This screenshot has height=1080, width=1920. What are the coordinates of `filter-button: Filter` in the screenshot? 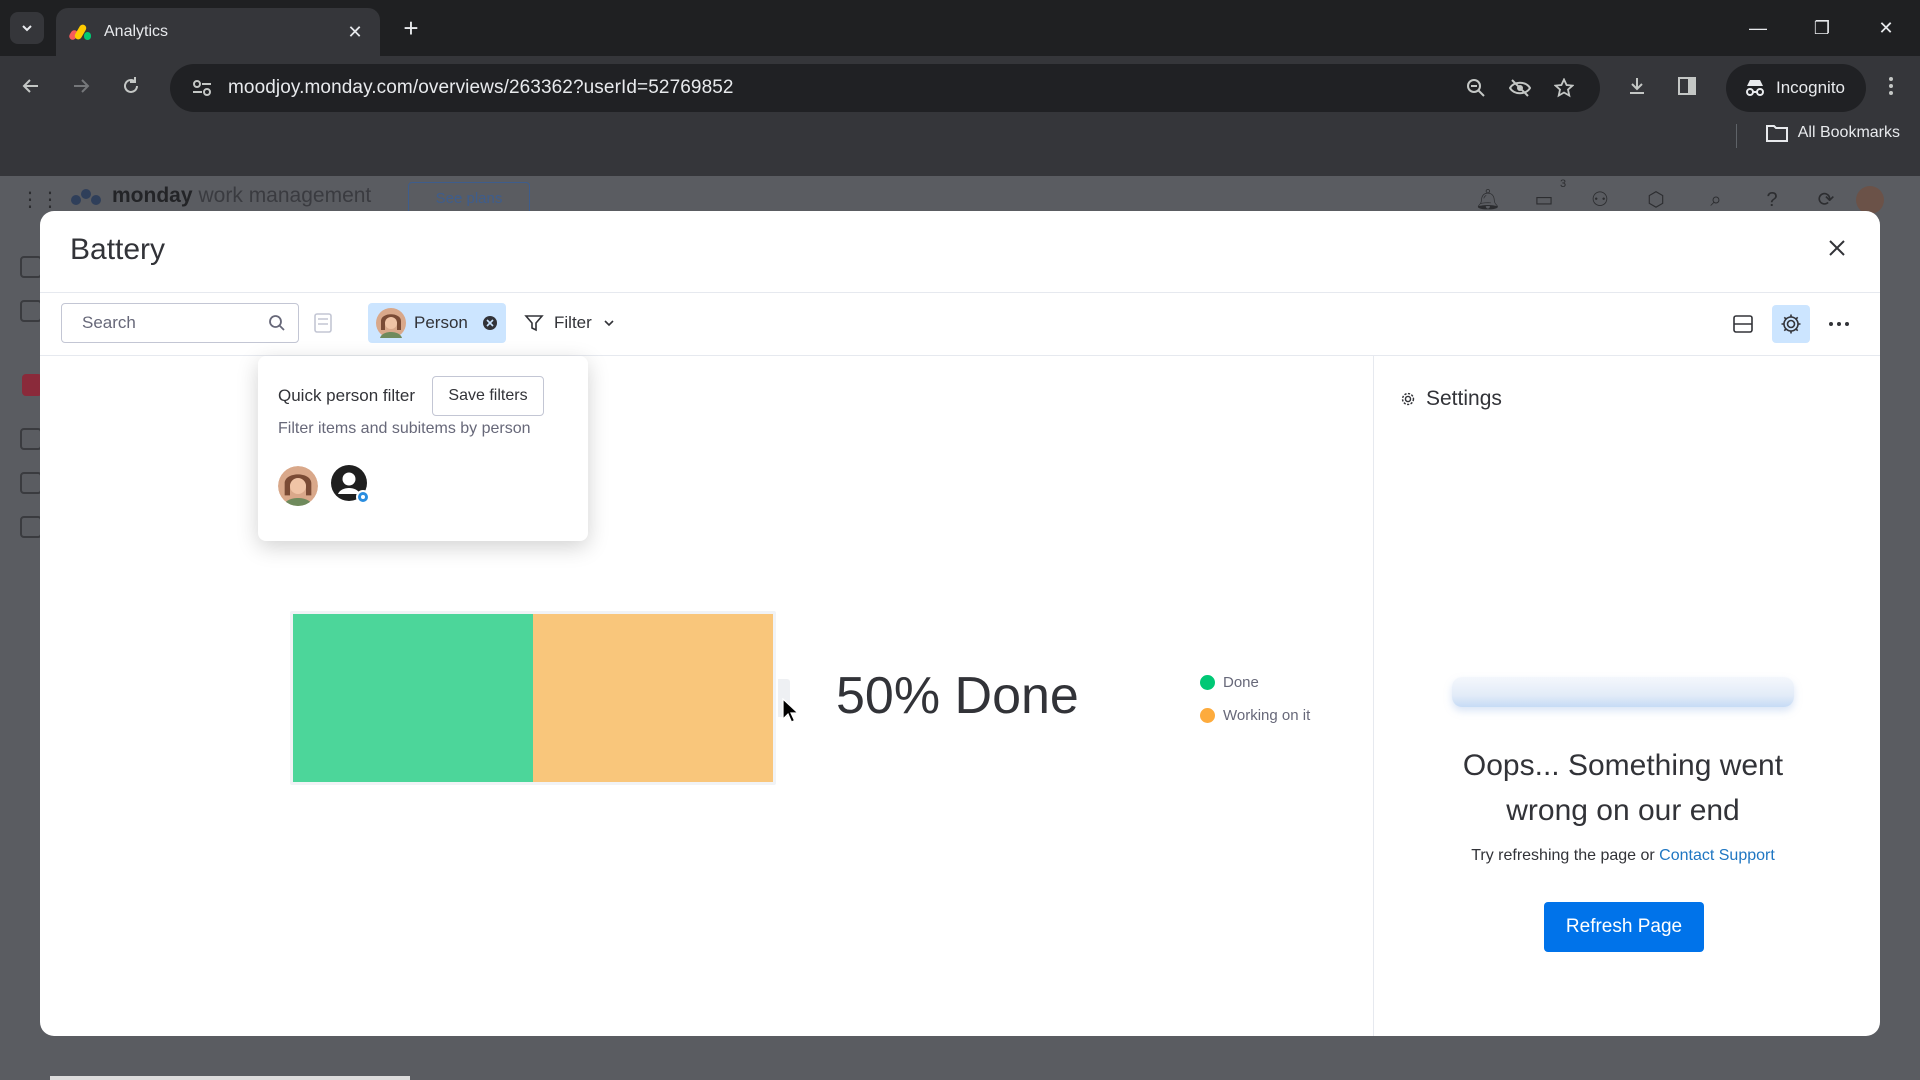 It's located at (570, 323).